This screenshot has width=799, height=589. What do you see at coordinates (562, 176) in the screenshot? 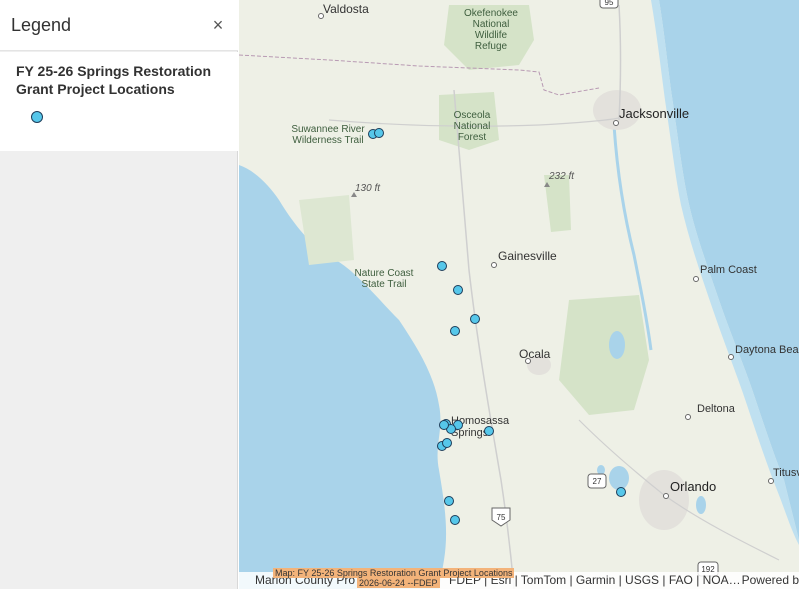
I see `elevation-label: 232 ft` at bounding box center [562, 176].